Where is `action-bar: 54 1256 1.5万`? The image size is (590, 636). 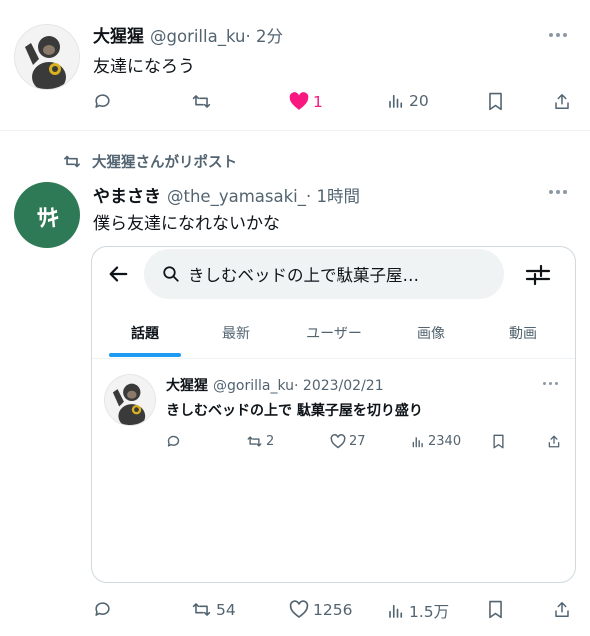
action-bar: 54 1256 1.5万 is located at coordinates (333, 611).